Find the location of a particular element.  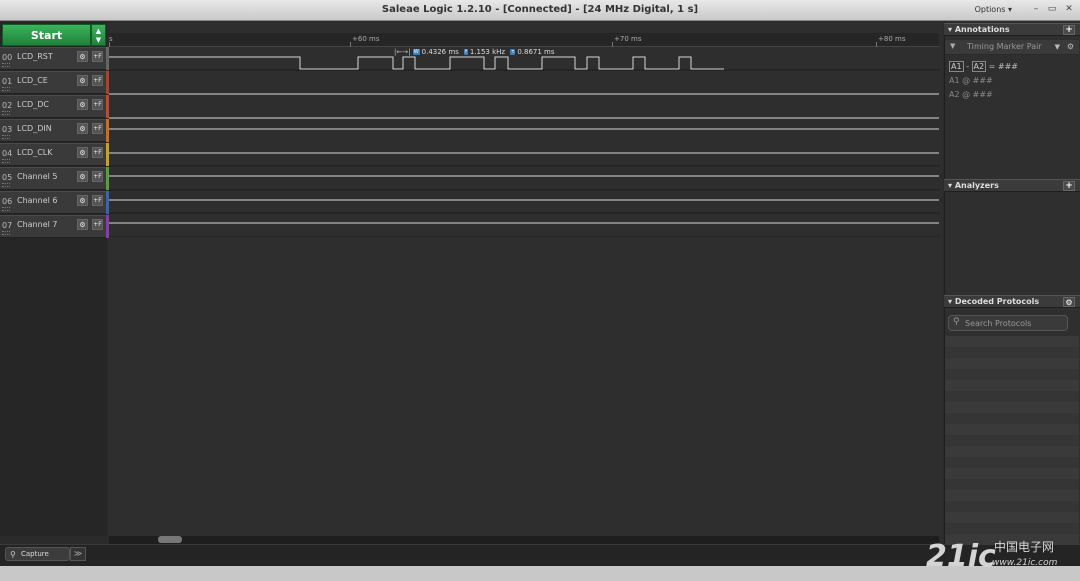

start-button: Start is located at coordinates (46, 35).